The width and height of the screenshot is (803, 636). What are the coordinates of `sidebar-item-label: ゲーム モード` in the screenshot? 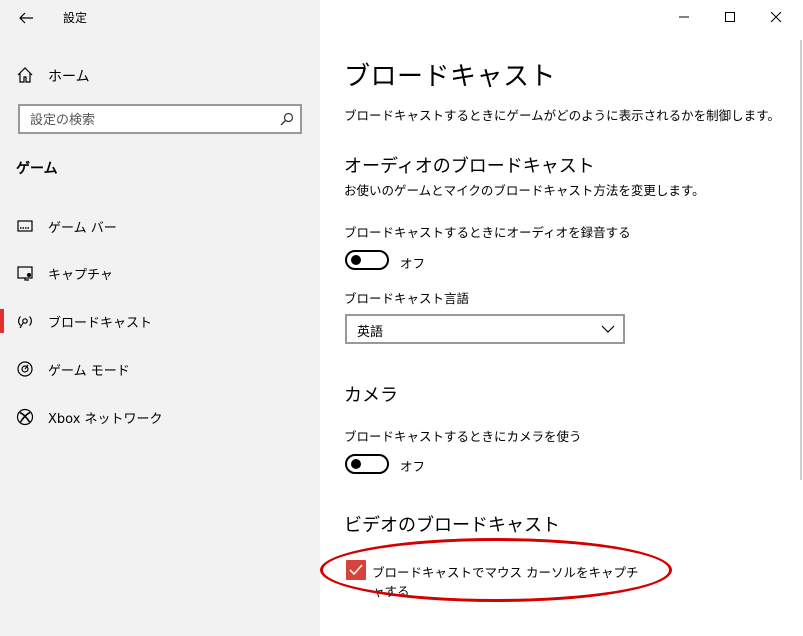 It's located at (89, 371).